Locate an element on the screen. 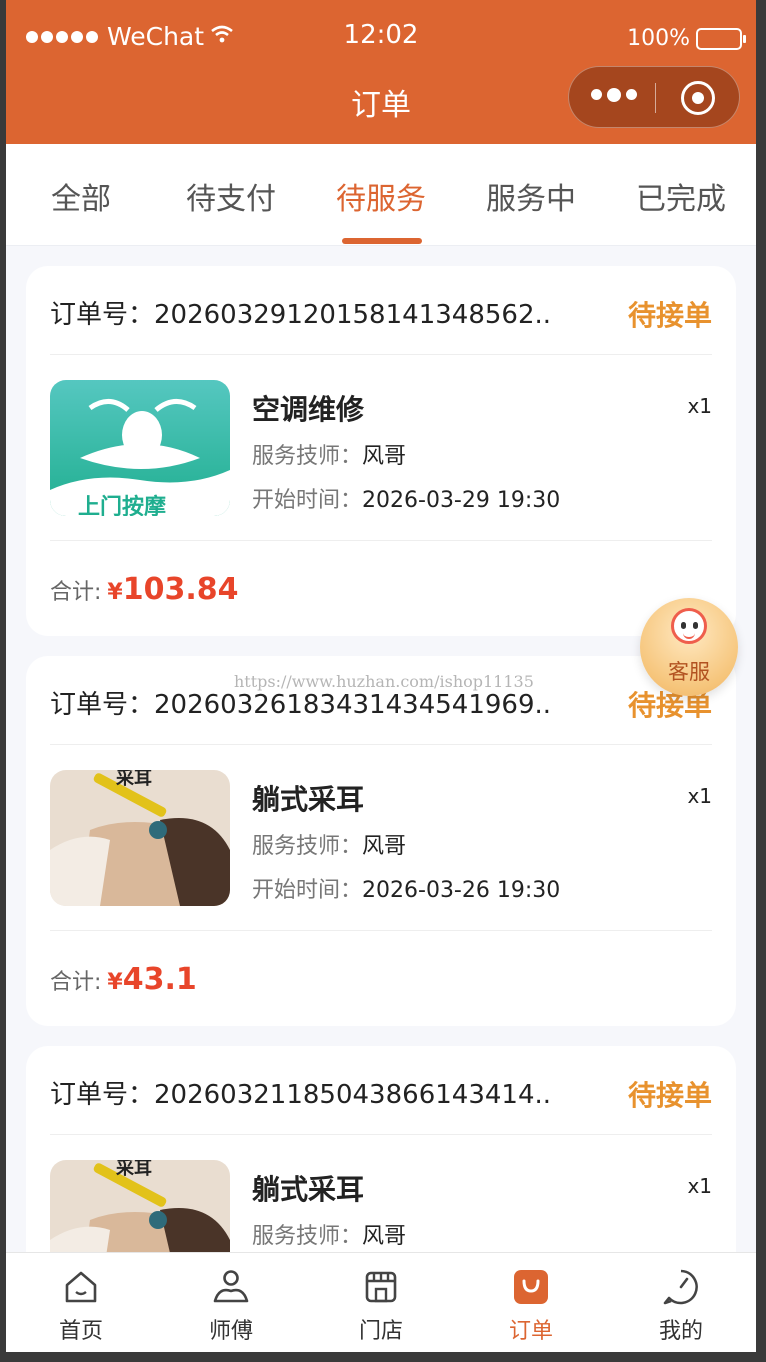 This screenshot has height=1362, width=766. tab-completed: 已完成 is located at coordinates (681, 196).